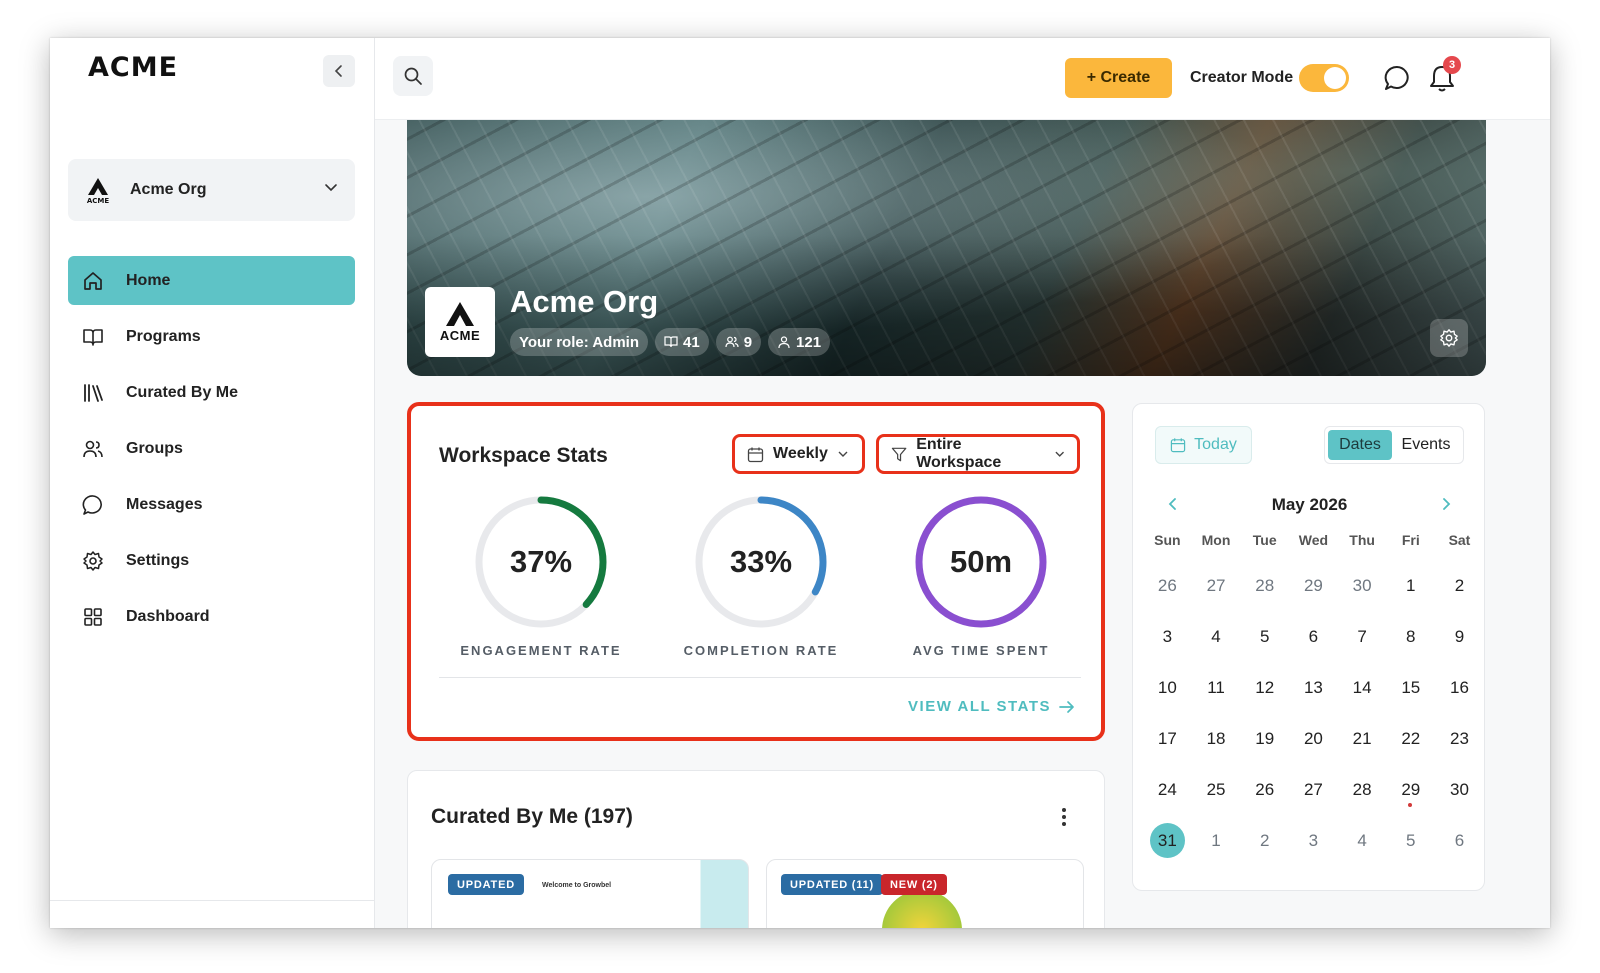  I want to click on chevron-right-icon, so click(1447, 504).